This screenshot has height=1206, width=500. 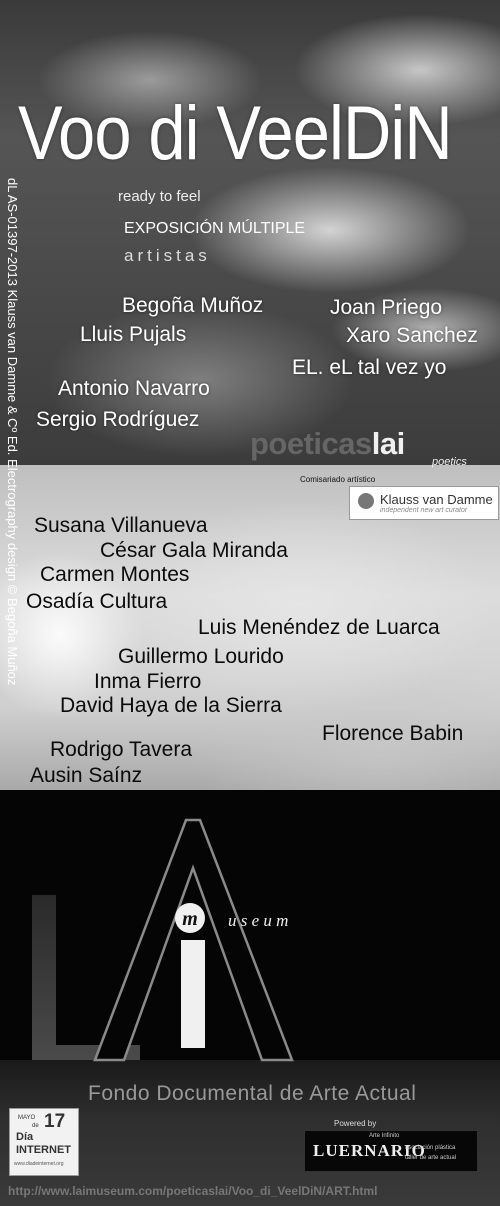 What do you see at coordinates (252, 1093) in the screenshot?
I see `fondo-documental-text: Fondo Documental de Arte Actual` at bounding box center [252, 1093].